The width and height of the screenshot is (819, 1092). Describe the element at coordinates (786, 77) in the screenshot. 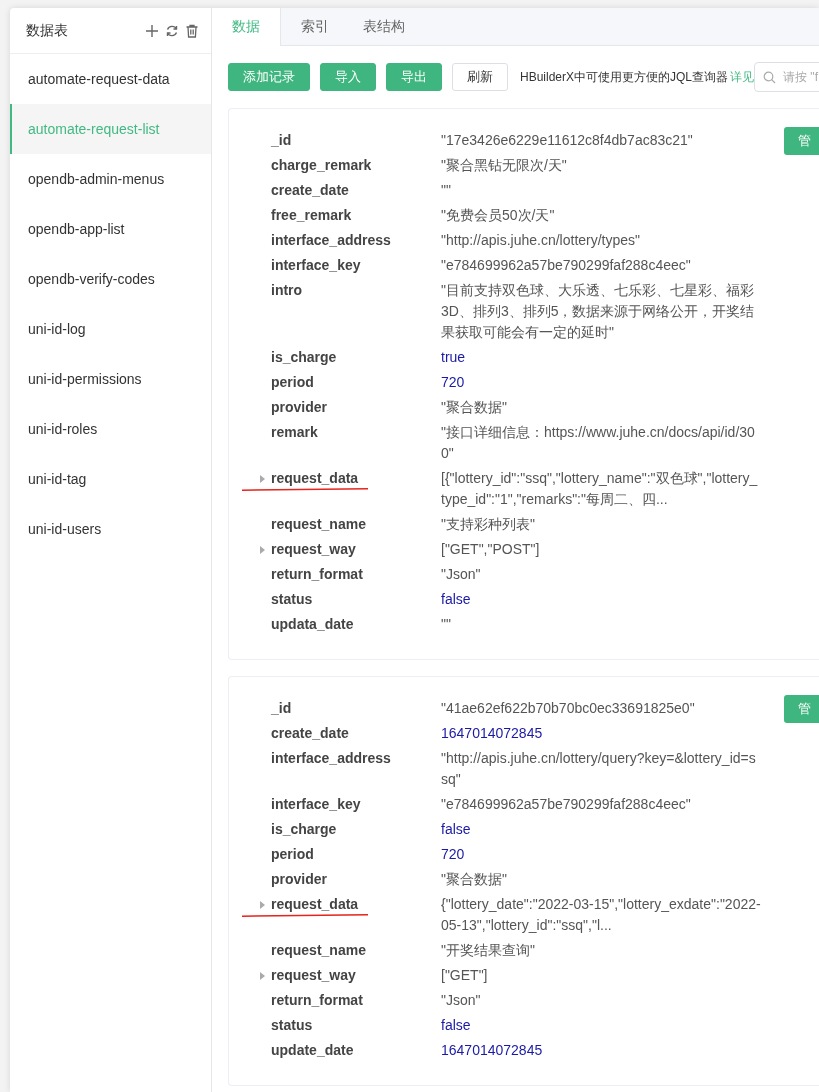

I see `search-field: 请按 "f` at that location.